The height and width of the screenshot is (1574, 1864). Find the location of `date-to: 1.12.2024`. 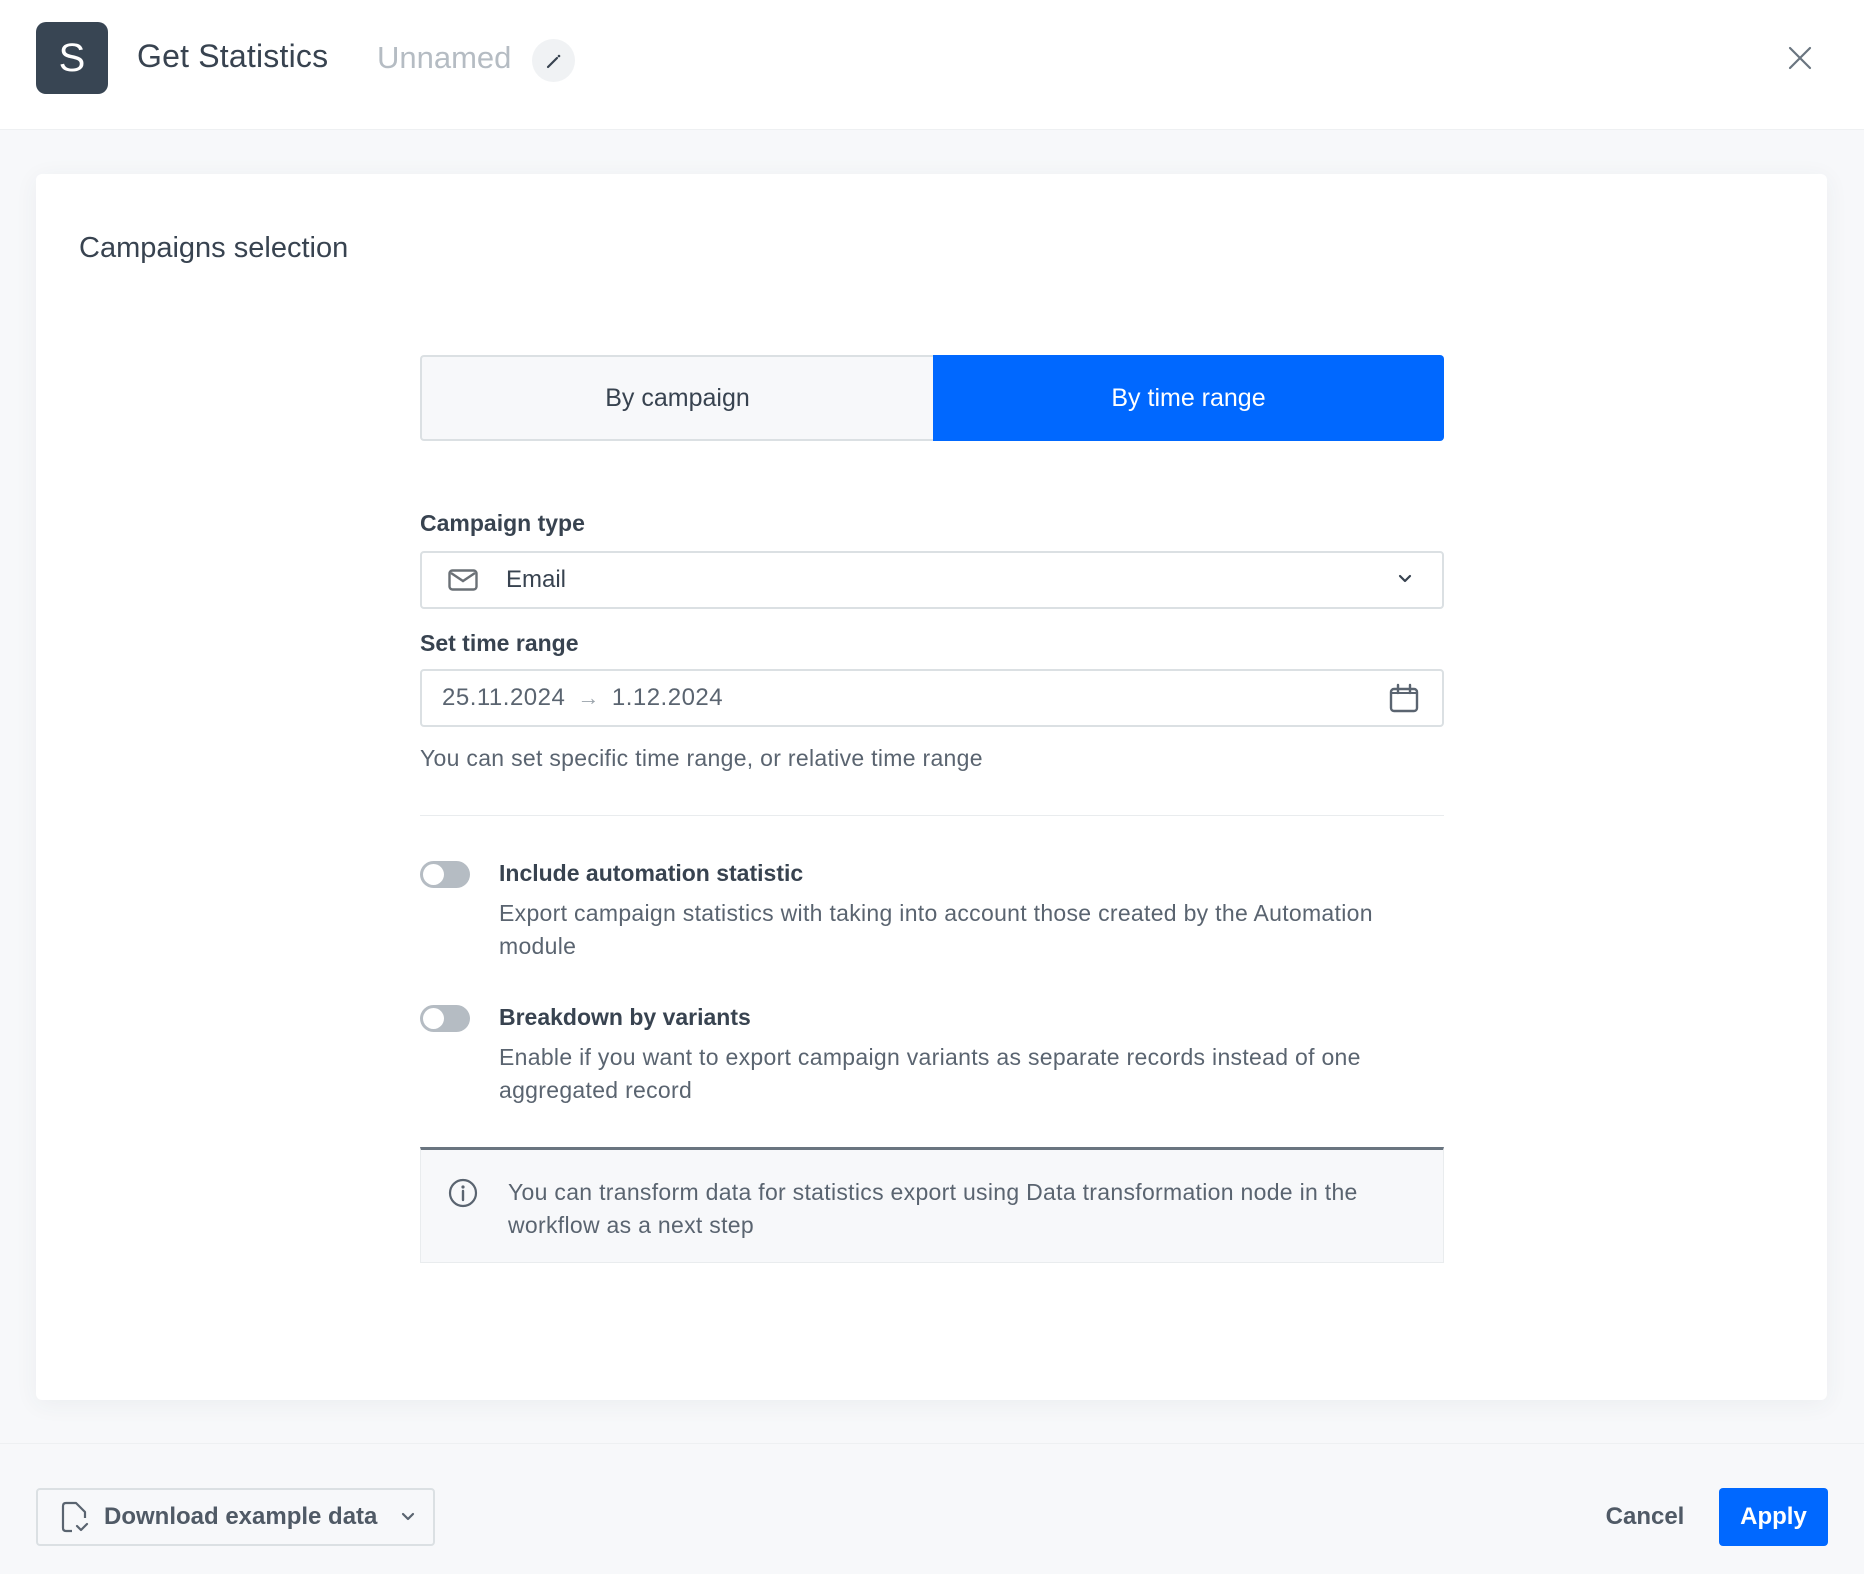

date-to: 1.12.2024 is located at coordinates (667, 697).